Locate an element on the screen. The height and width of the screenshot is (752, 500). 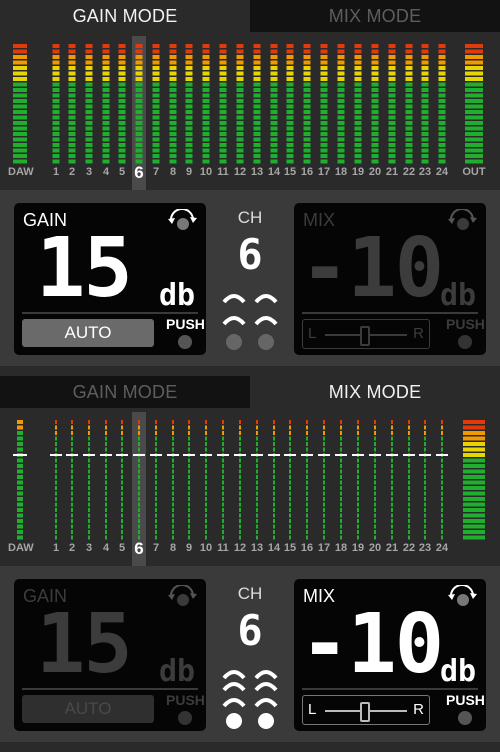
pan-right-label: R is located at coordinates (418, 709).